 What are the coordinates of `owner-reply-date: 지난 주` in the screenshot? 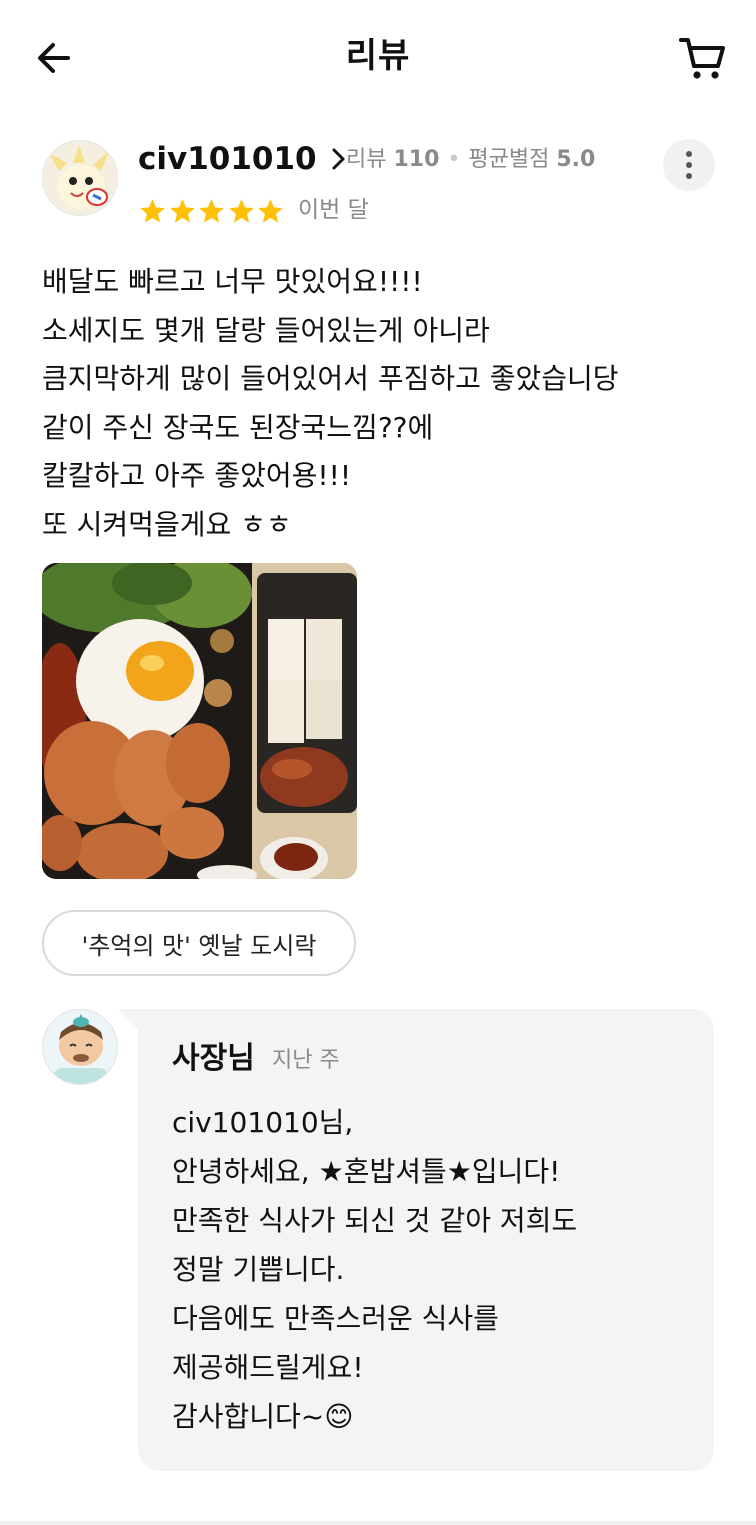 It's located at (306, 1060).